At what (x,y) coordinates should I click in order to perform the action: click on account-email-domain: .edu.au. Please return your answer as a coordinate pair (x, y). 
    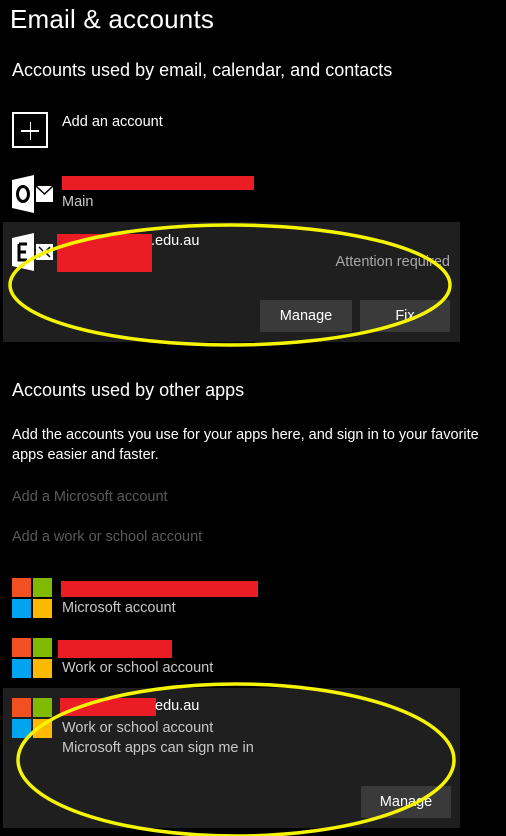
    Looking at the image, I should click on (175, 241).